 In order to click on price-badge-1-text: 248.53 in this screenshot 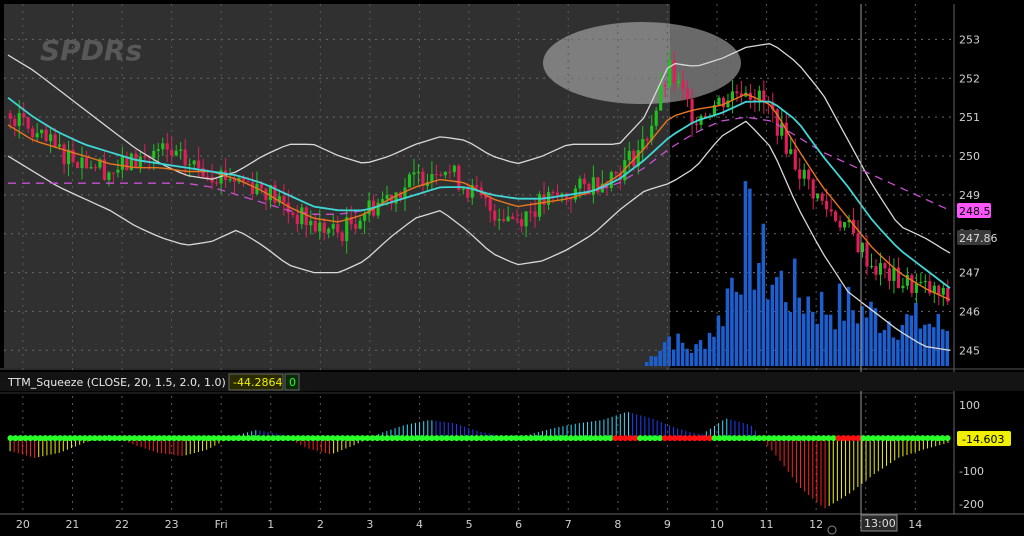, I will do `click(978, 211)`.